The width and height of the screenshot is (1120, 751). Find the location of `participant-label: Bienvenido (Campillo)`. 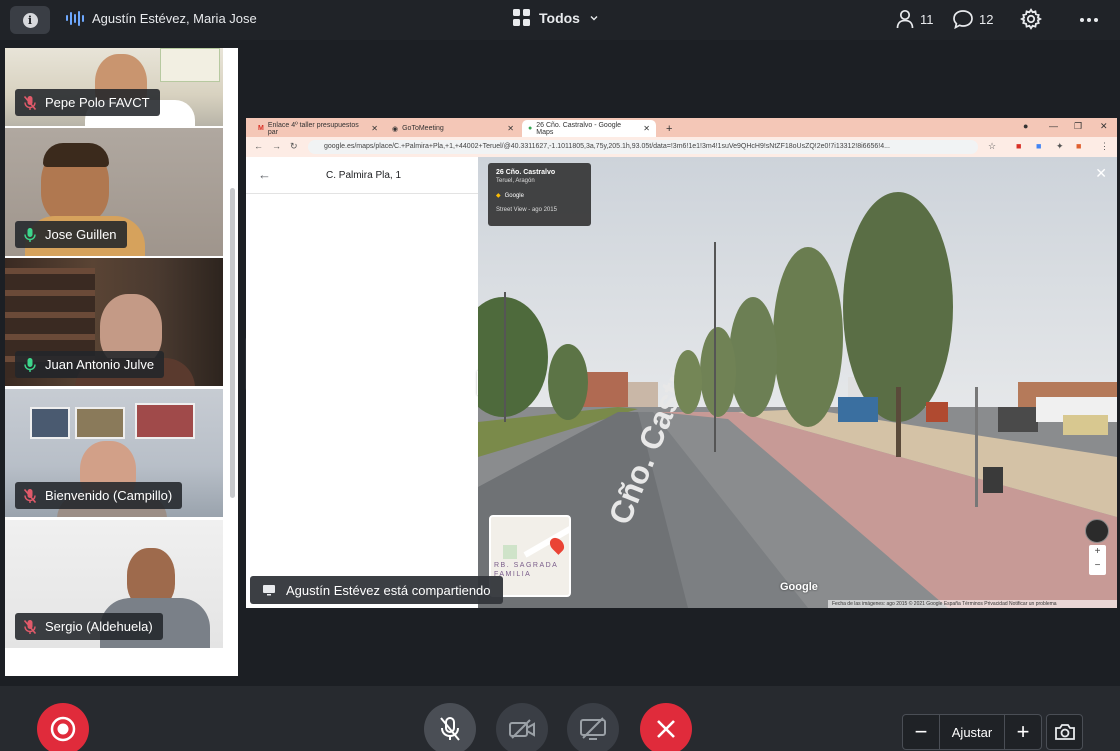

participant-label: Bienvenido (Campillo) is located at coordinates (99, 495).